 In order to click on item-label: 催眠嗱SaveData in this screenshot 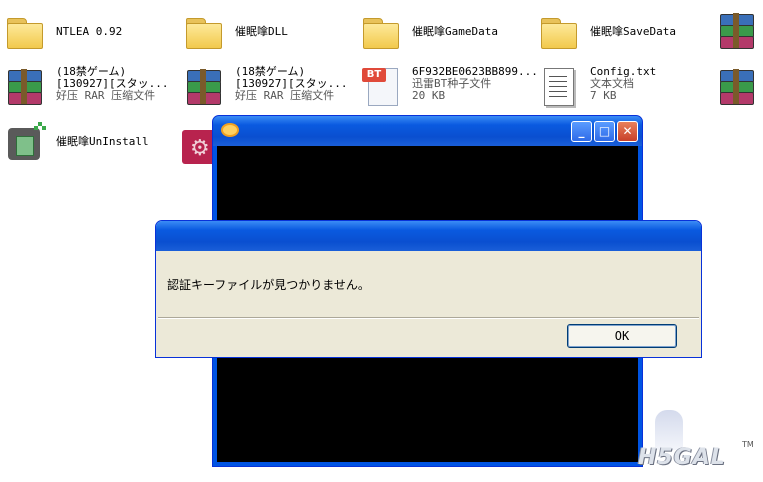, I will do `click(633, 31)`.